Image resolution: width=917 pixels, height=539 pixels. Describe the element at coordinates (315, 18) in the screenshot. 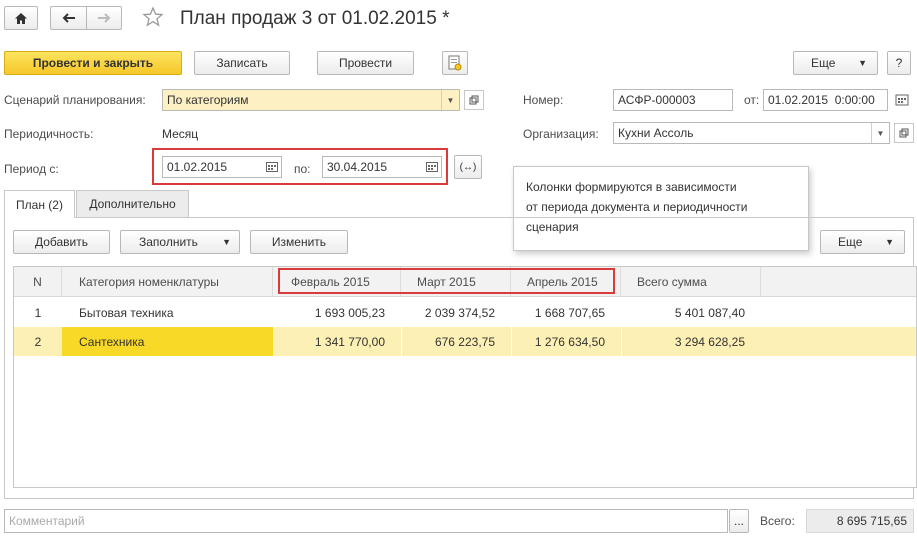

I see `page-title: План продаж 3 от 01.02.2015 *` at that location.